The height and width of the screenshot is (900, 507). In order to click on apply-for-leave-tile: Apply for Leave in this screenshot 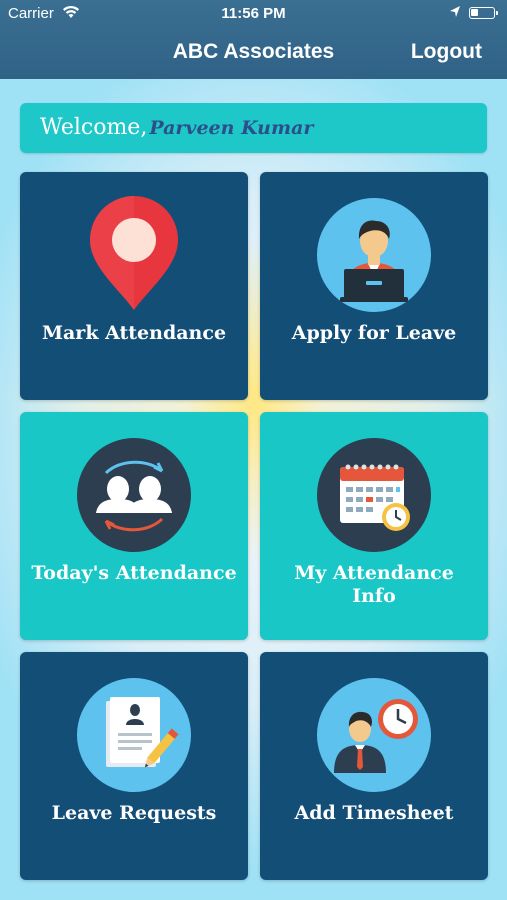, I will do `click(374, 286)`.